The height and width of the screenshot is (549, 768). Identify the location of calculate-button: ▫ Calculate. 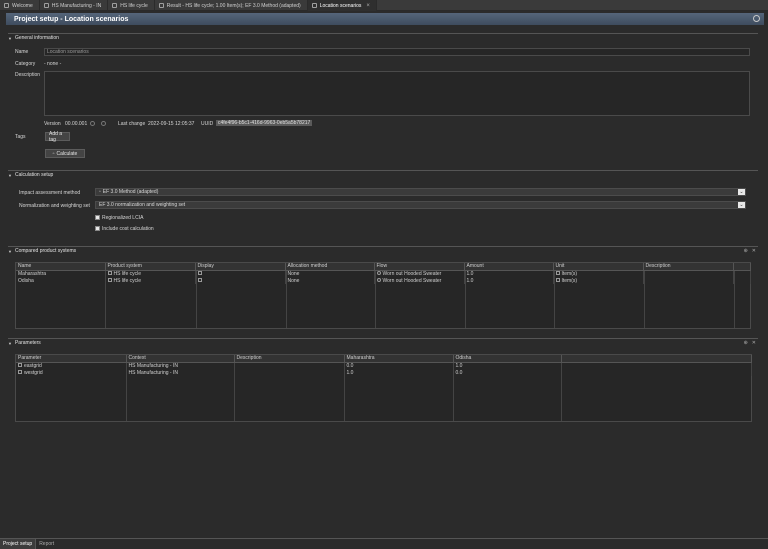
(65, 153).